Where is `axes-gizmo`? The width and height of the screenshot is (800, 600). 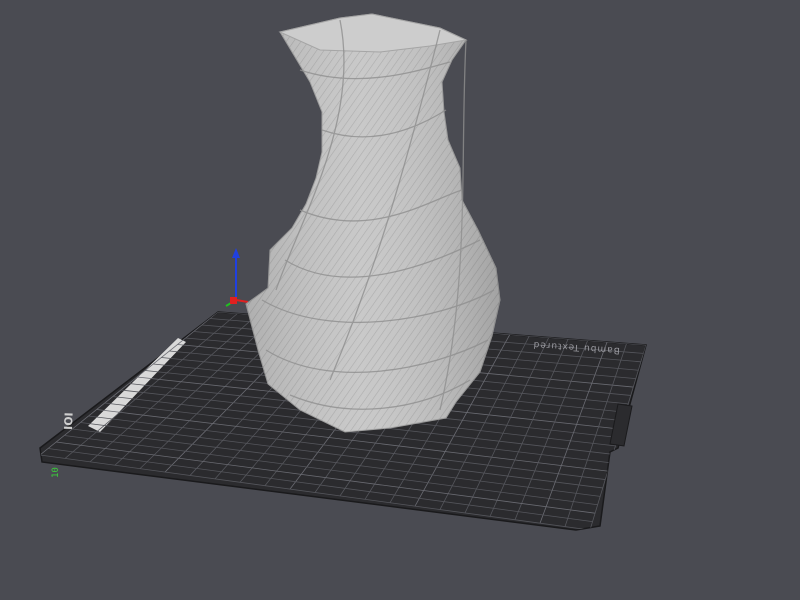 axes-gizmo is located at coordinates (237, 277).